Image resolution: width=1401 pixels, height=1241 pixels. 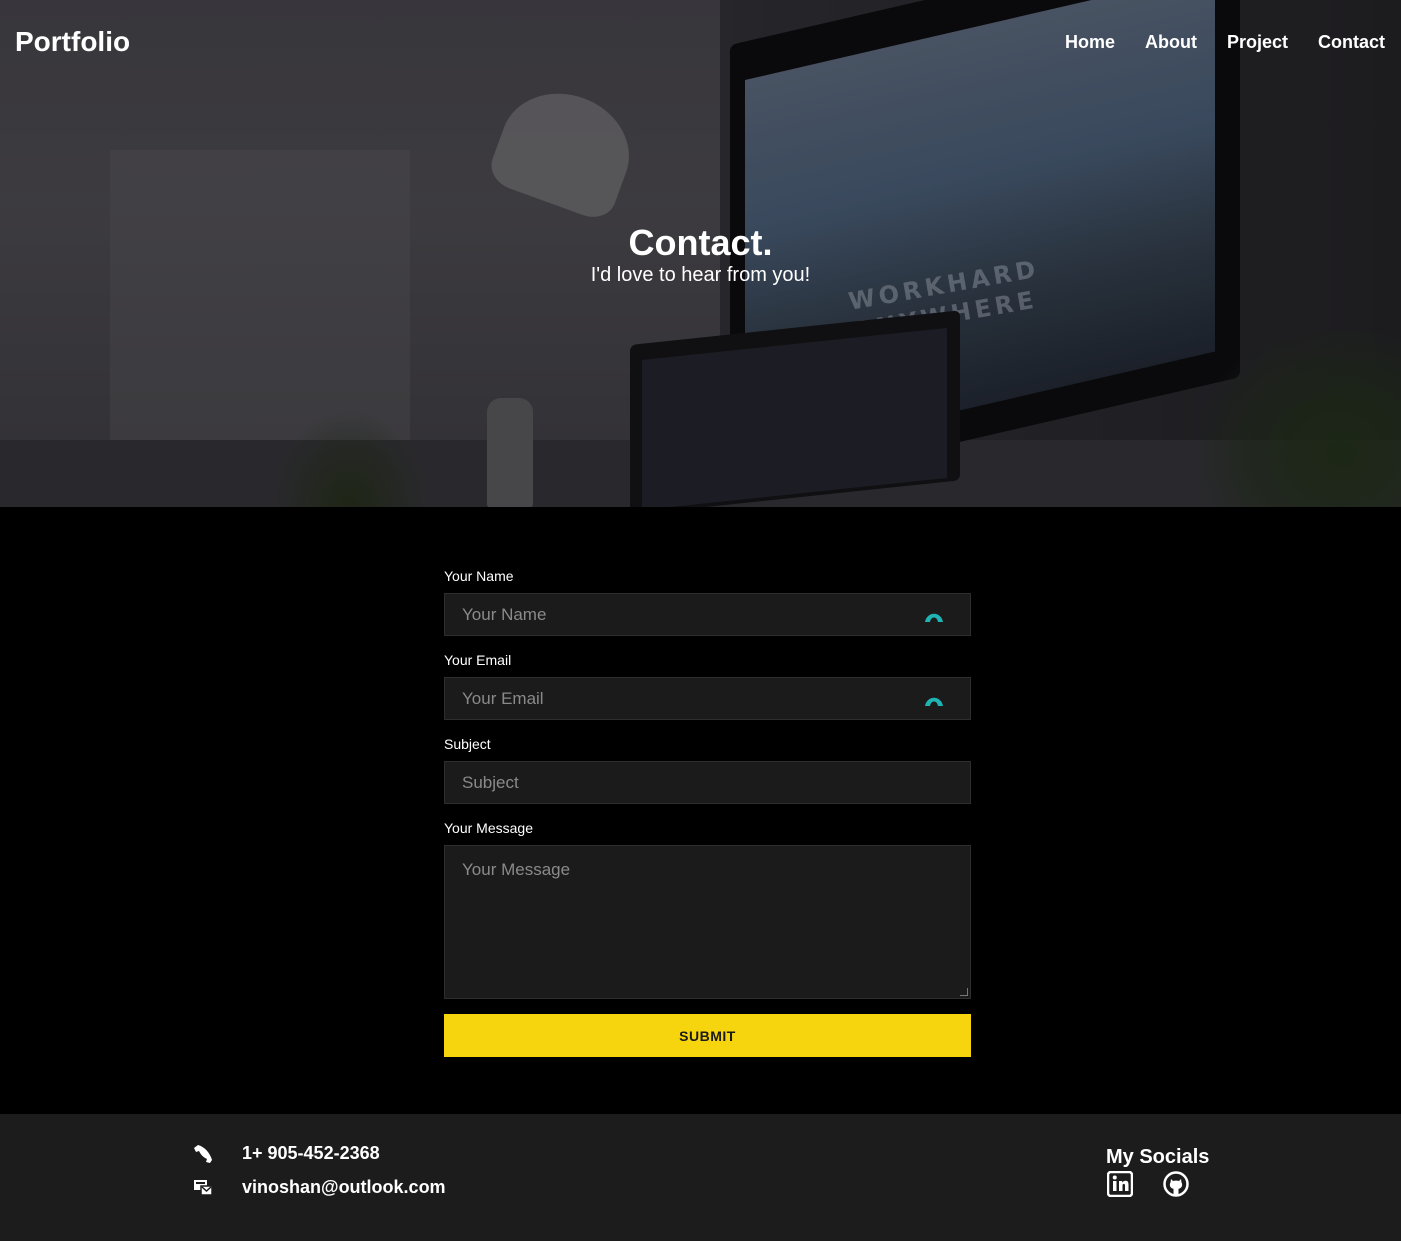 I want to click on linkedin-icon, so click(x=1120, y=1184).